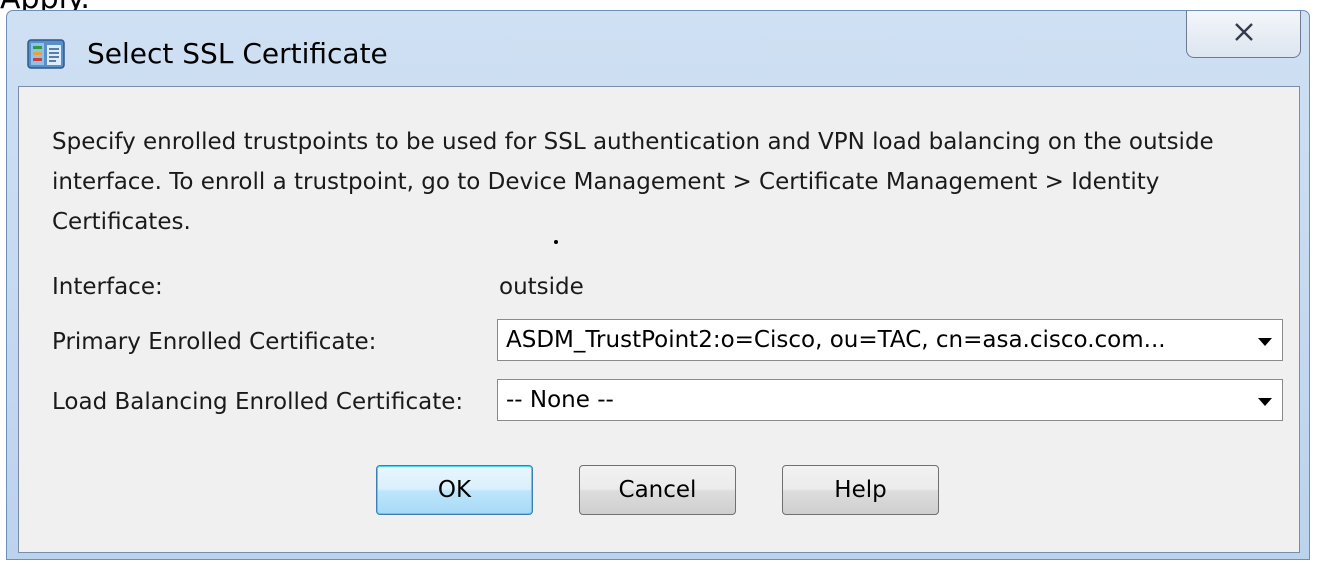  Describe the element at coordinates (214, 342) in the screenshot. I see `primary-certificate-label: Primary Enrolled Certificate:` at that location.